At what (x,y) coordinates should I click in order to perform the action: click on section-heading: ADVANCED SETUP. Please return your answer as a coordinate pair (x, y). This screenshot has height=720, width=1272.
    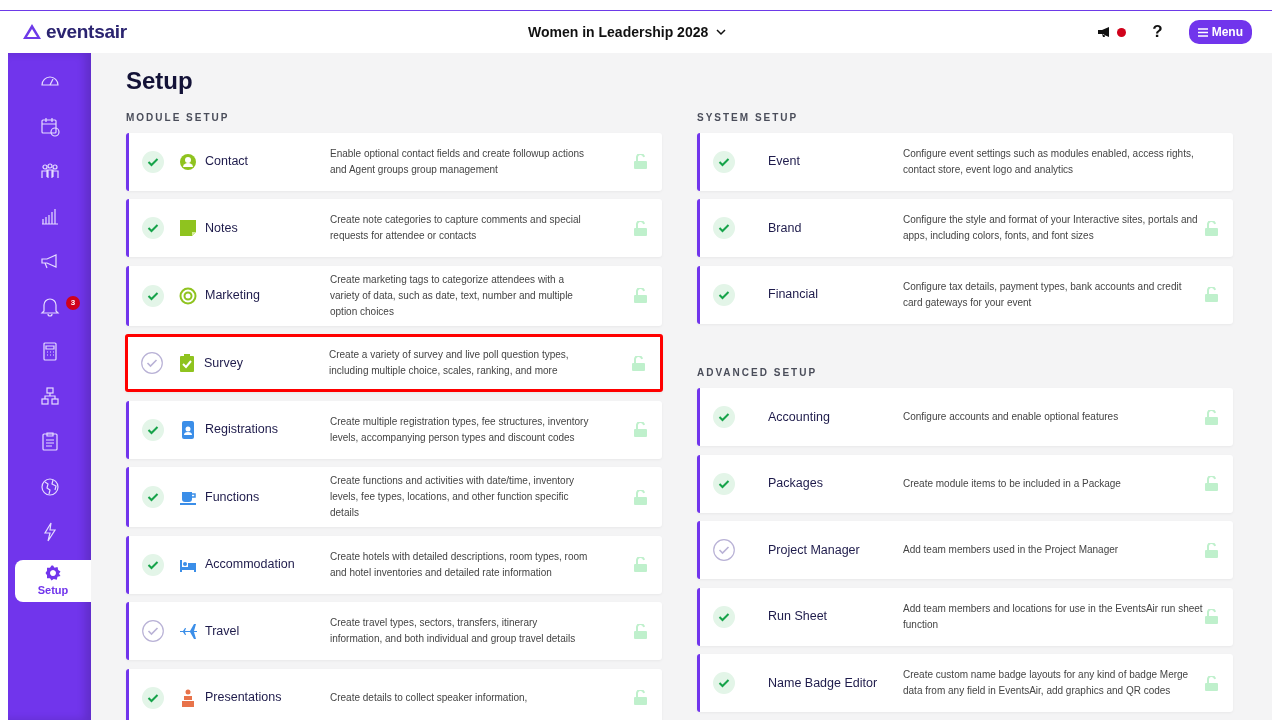
    Looking at the image, I should click on (758, 373).